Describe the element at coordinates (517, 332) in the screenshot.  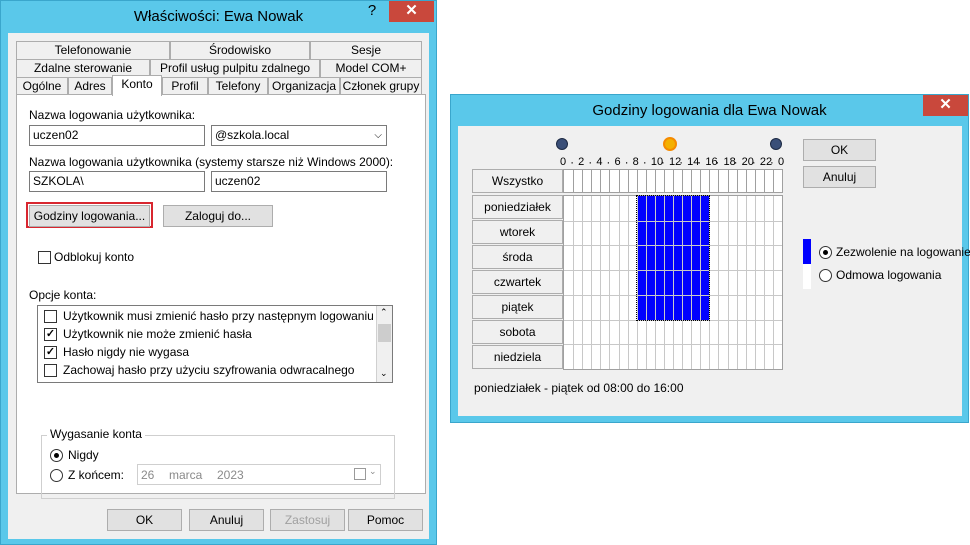
I see `day-button: sobota` at that location.